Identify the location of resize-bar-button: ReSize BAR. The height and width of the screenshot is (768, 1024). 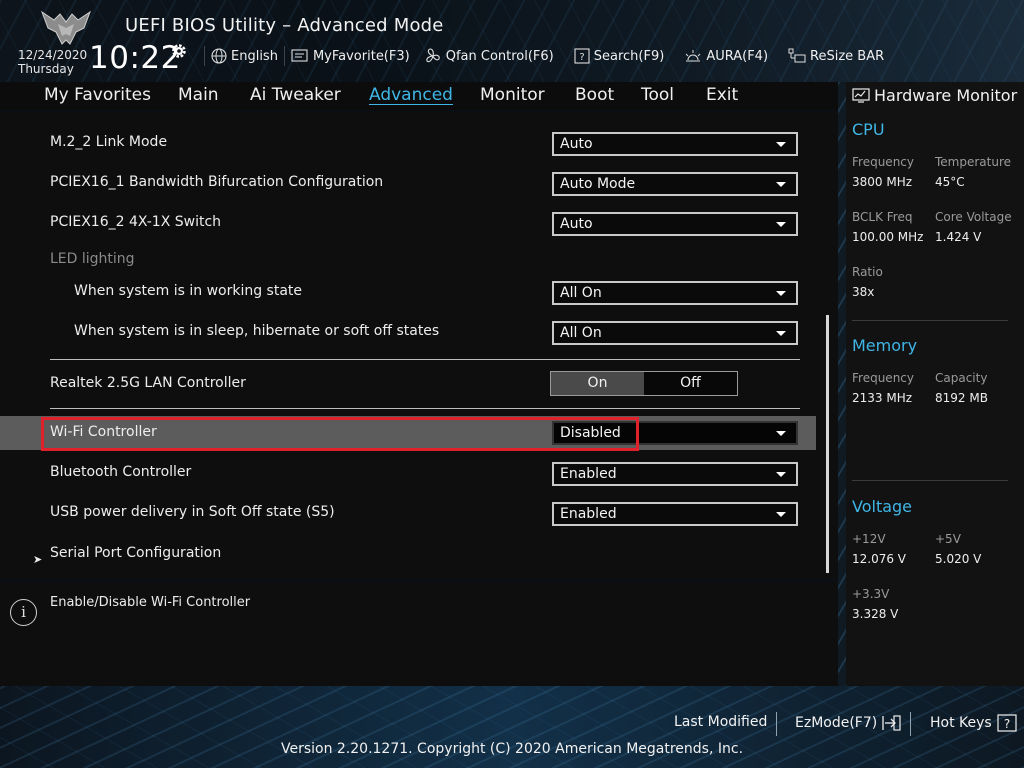
(836, 56).